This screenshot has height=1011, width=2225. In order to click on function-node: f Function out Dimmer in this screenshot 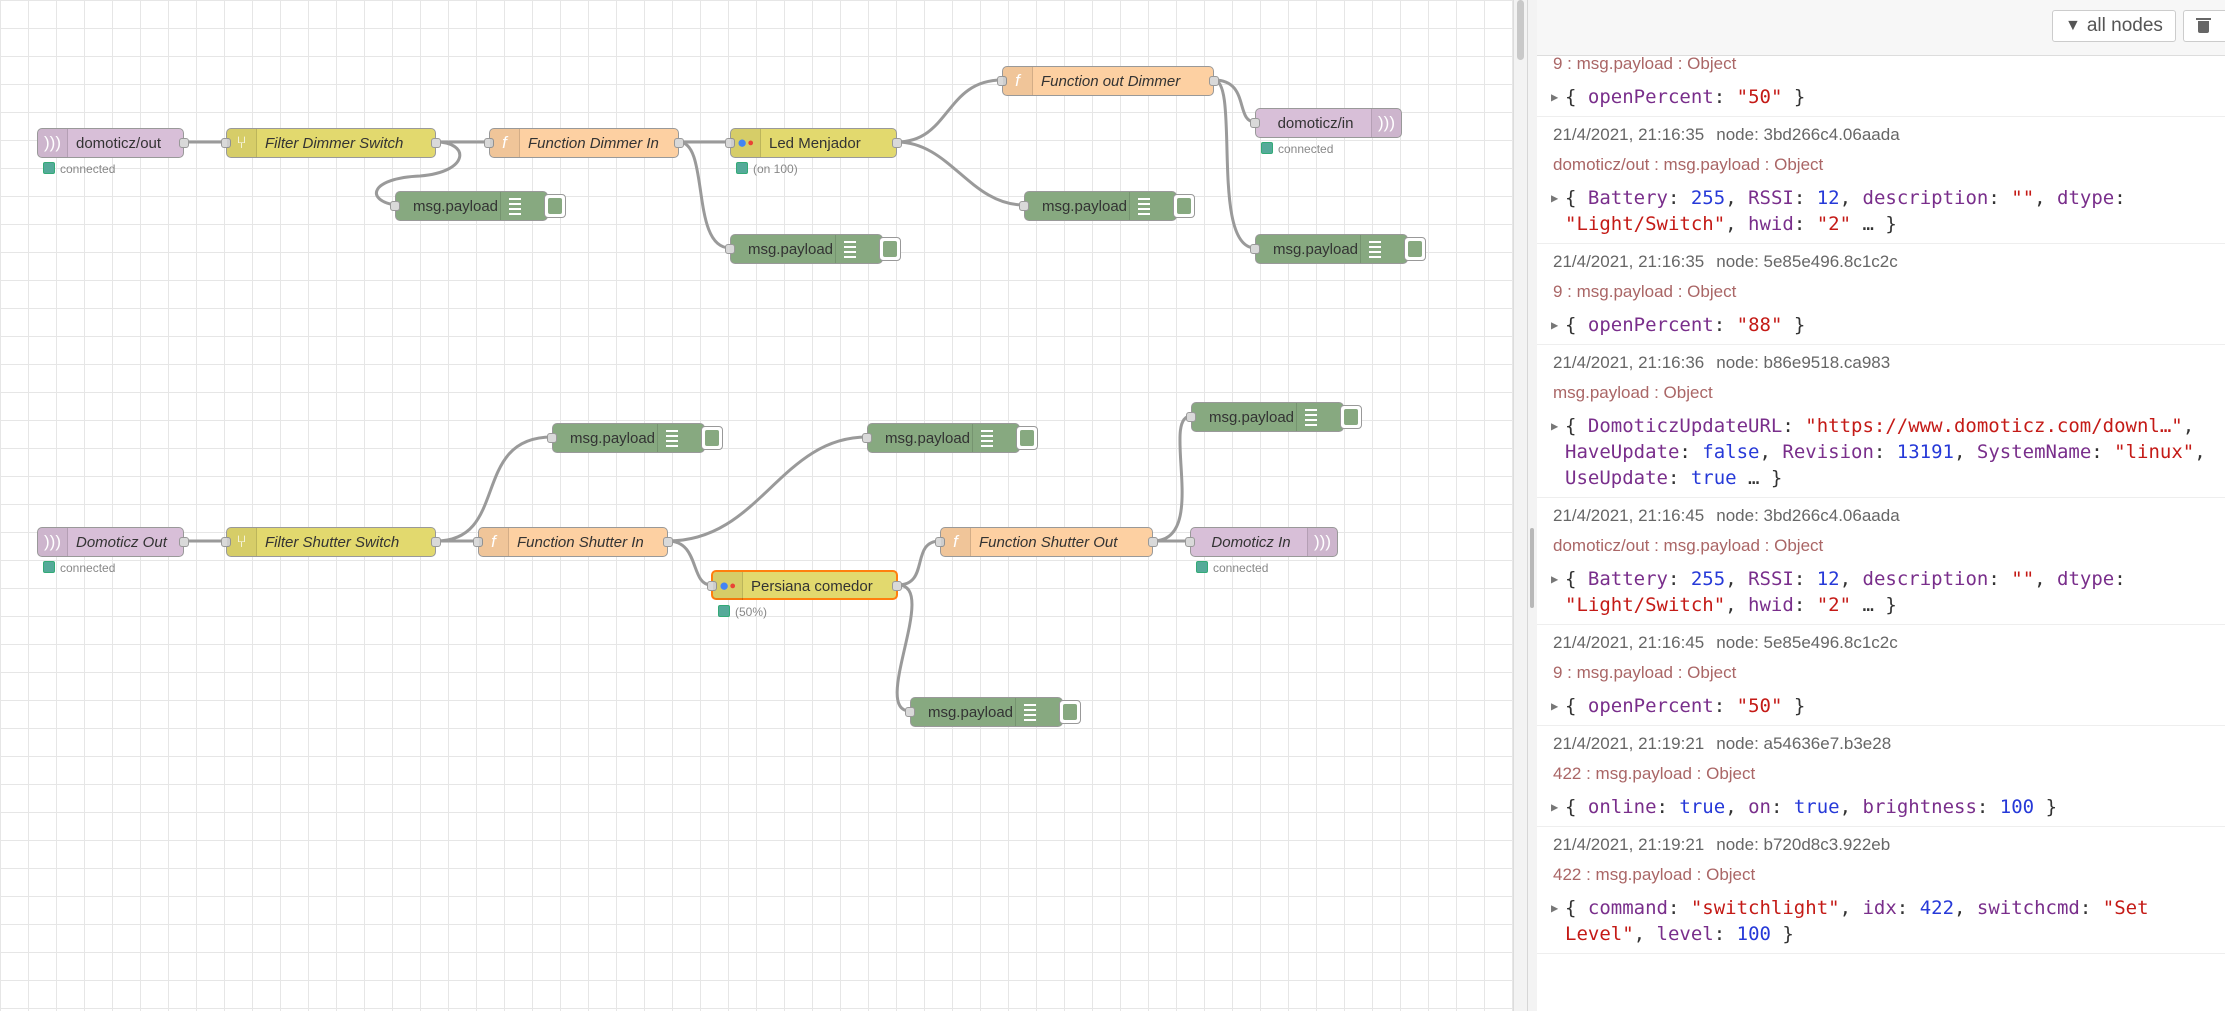, I will do `click(1108, 81)`.